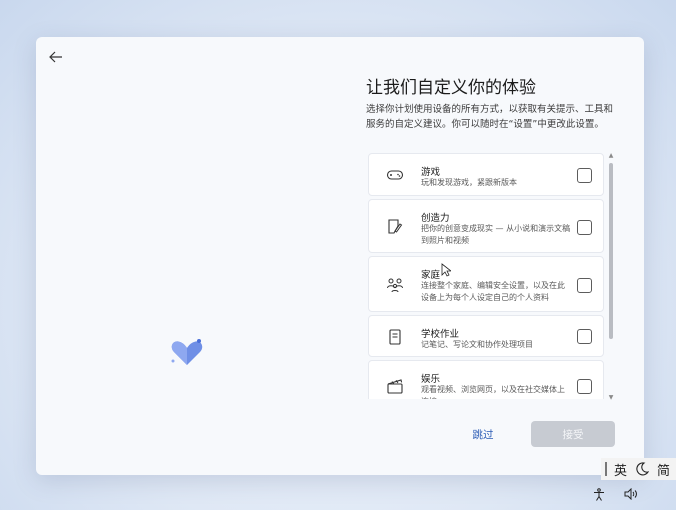 The width and height of the screenshot is (676, 510). I want to click on creativity-icon, so click(395, 226).